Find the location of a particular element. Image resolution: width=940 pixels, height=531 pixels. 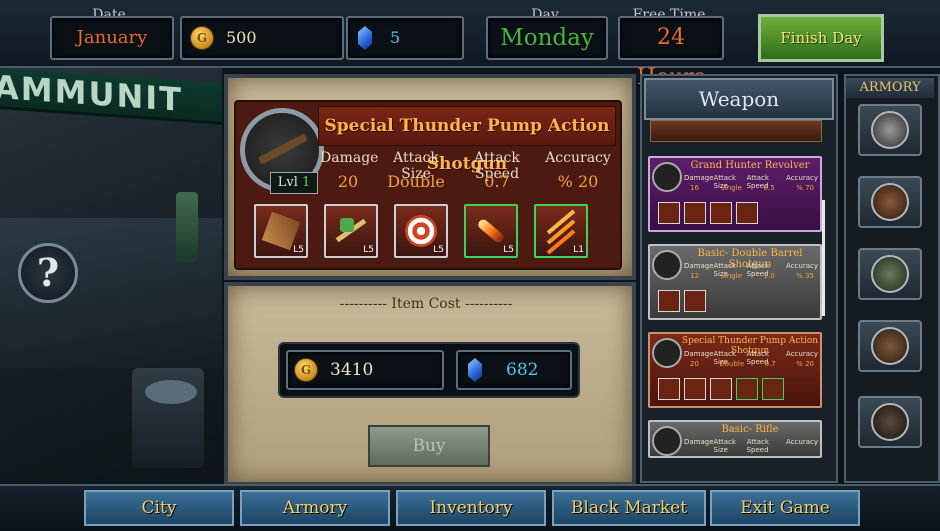

stat-value: 1.0 is located at coordinates (769, 276).